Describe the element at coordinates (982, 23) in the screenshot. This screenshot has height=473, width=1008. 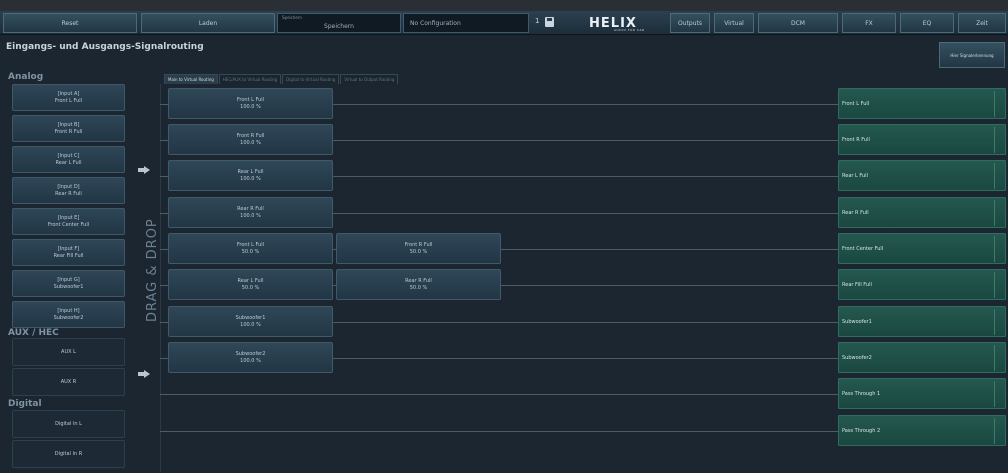
I see `zeit-button: Zeit` at that location.